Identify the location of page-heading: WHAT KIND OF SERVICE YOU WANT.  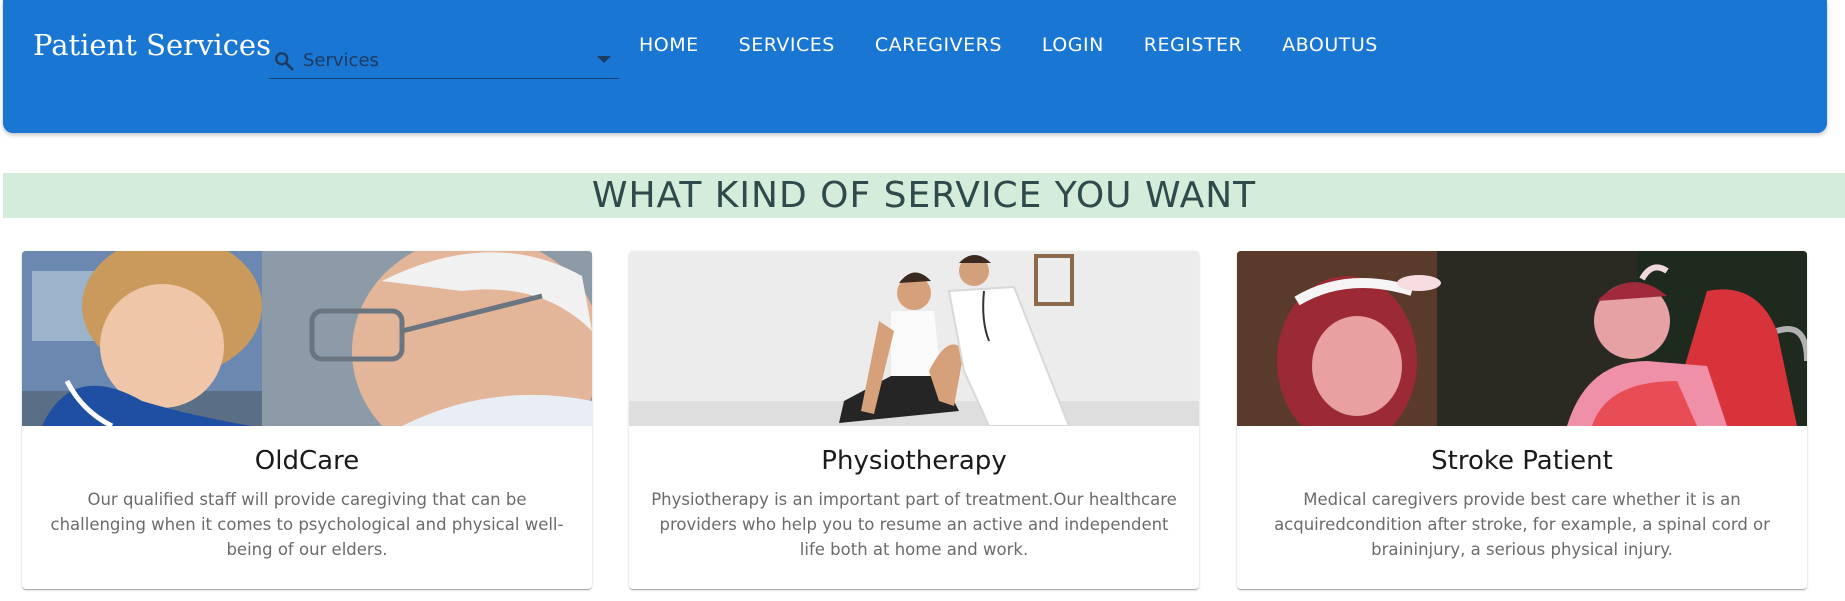
(924, 195).